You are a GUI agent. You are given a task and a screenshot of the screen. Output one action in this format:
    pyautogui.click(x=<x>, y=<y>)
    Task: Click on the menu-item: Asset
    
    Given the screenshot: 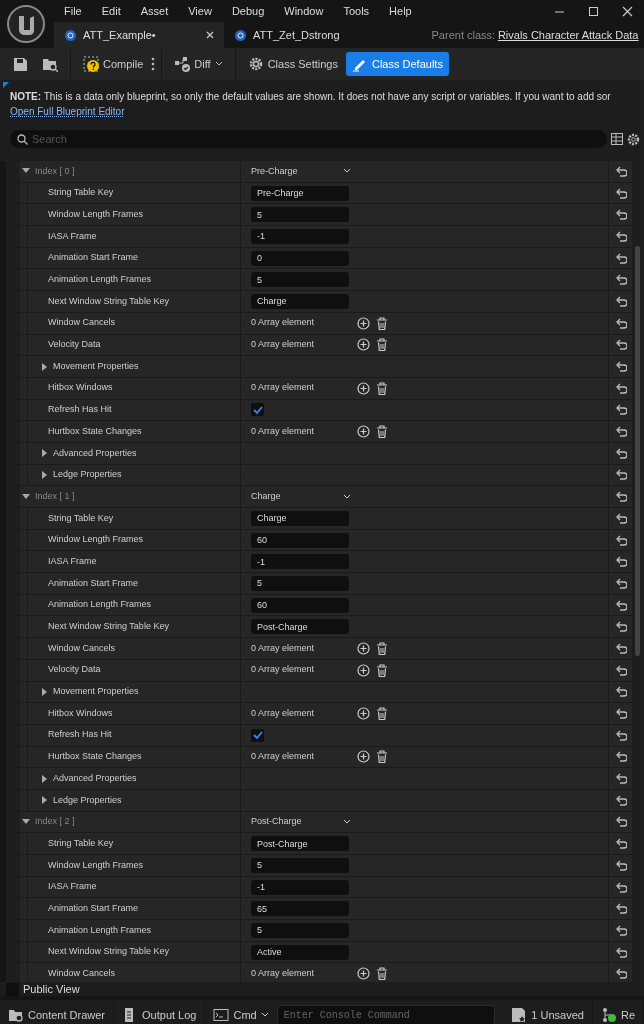 What is the action you would take?
    pyautogui.click(x=154, y=11)
    